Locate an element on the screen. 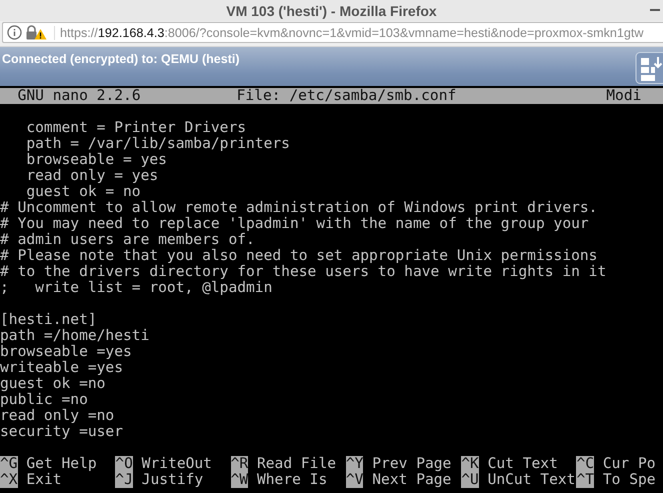  config-line: # You may need to replace 'lpadmin' with the name of the group your is located at coordinates (295, 224).